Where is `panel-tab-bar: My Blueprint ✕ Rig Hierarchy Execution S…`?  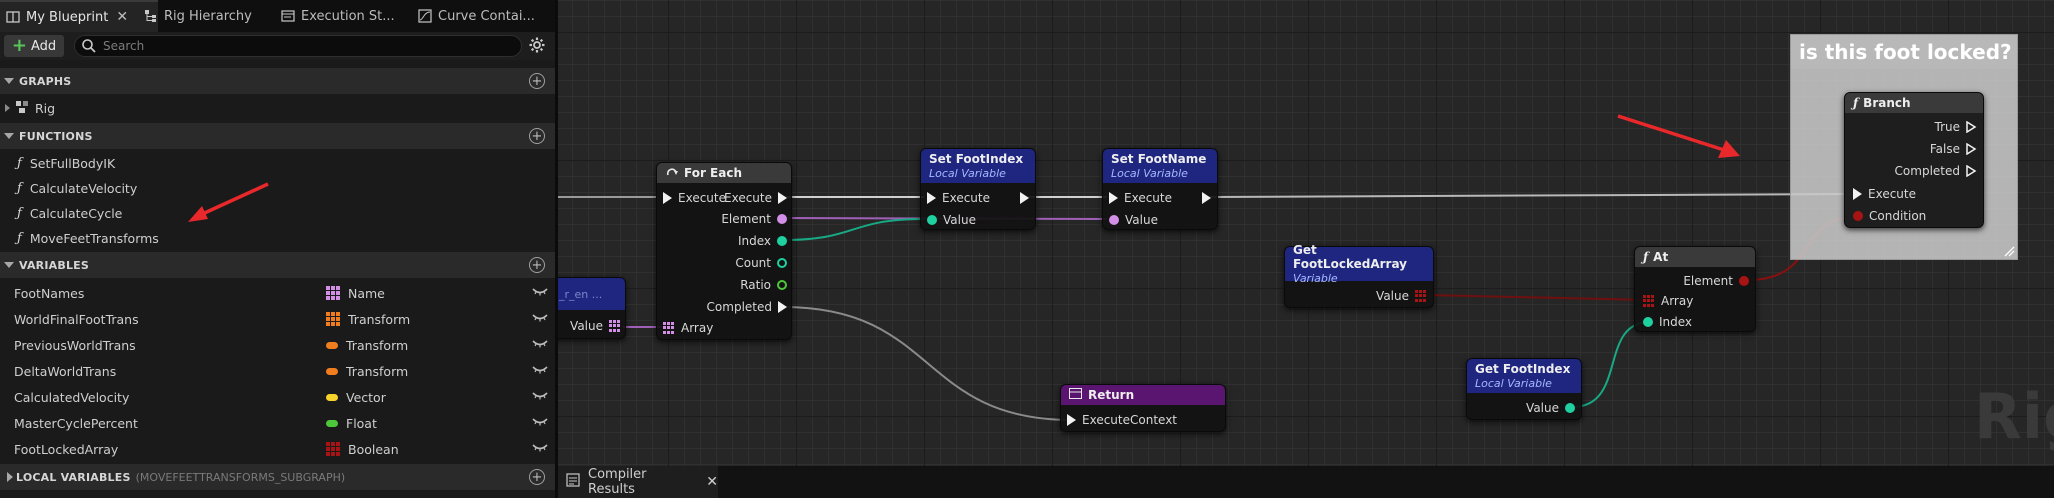 panel-tab-bar: My Blueprint ✕ Rig Hierarchy Execution S… is located at coordinates (277, 16).